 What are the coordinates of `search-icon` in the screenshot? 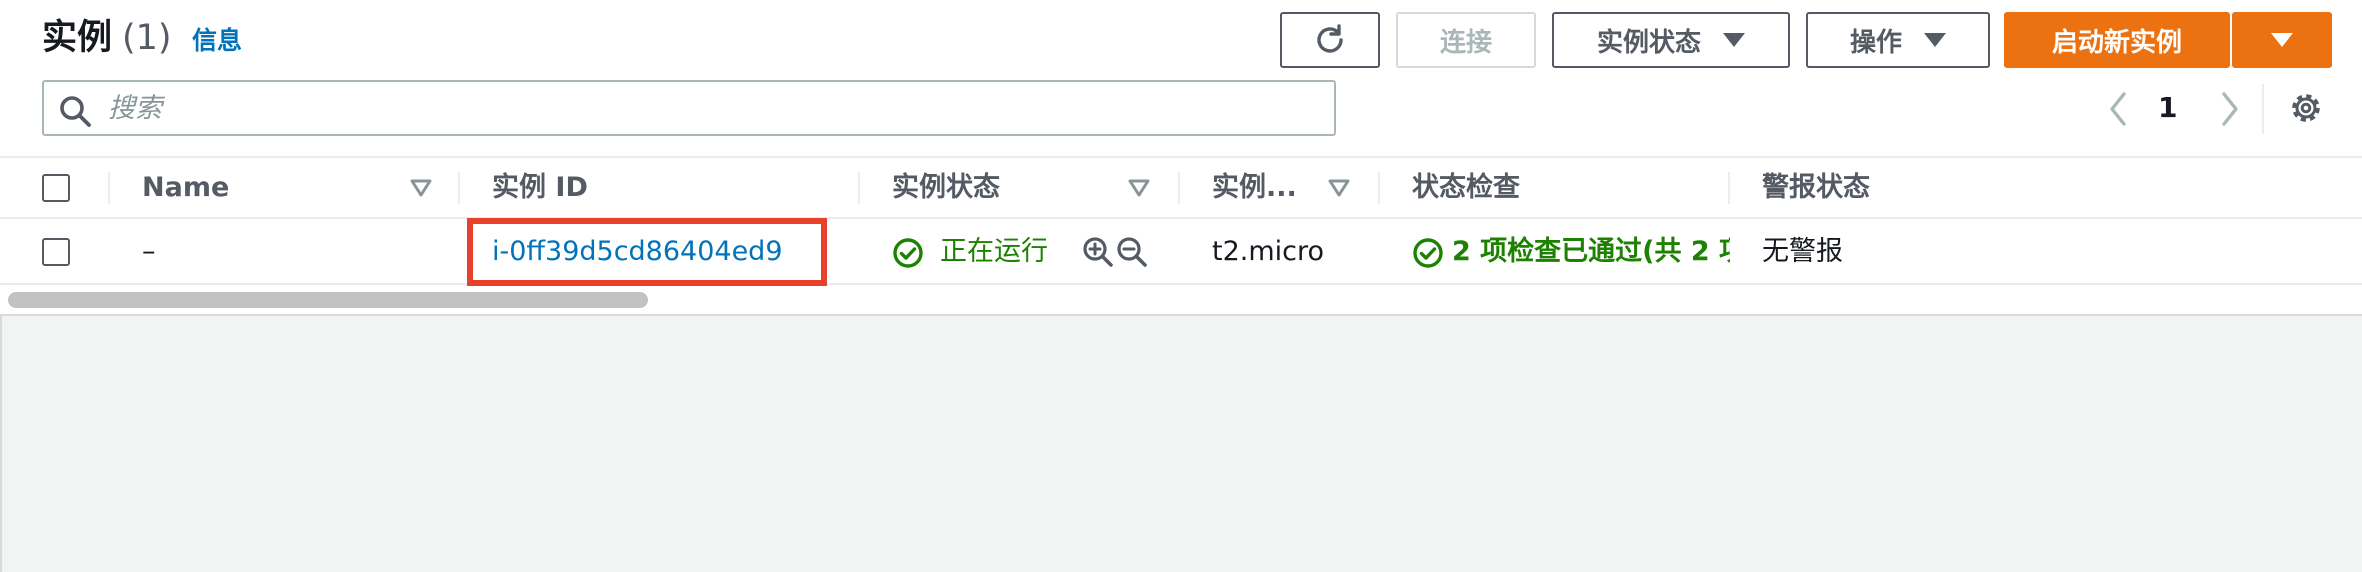 It's located at (75, 111).